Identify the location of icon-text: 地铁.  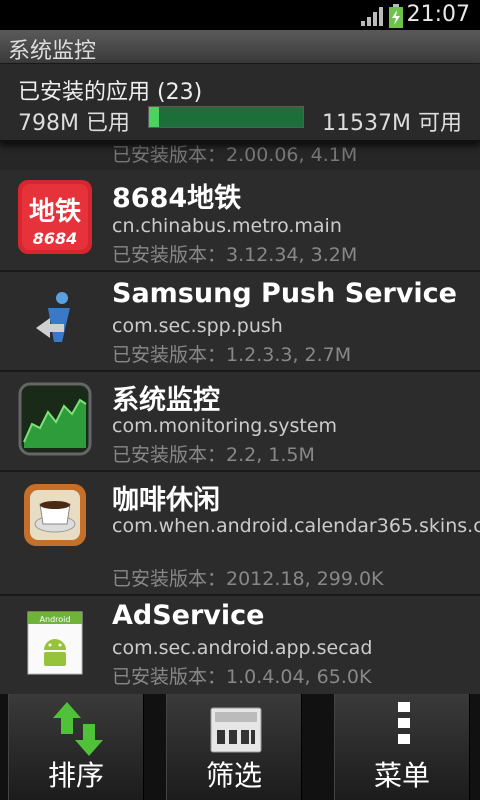
(55, 211).